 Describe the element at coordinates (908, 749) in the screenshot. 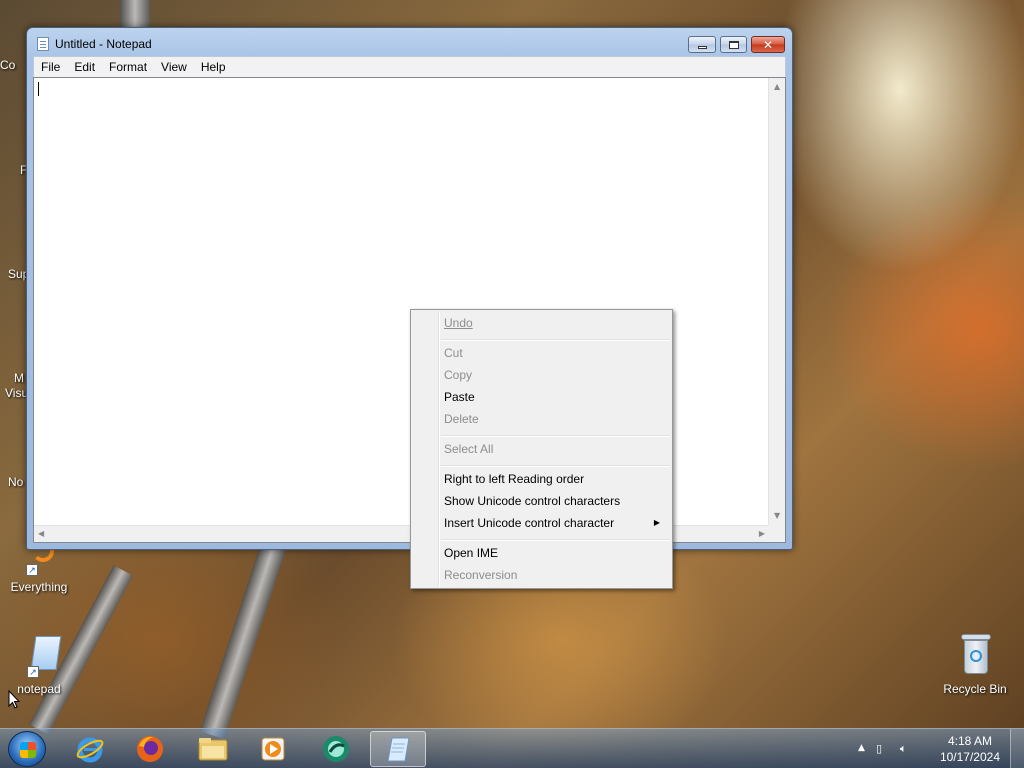

I see `volume-muted-icon: 🔈︎` at that location.